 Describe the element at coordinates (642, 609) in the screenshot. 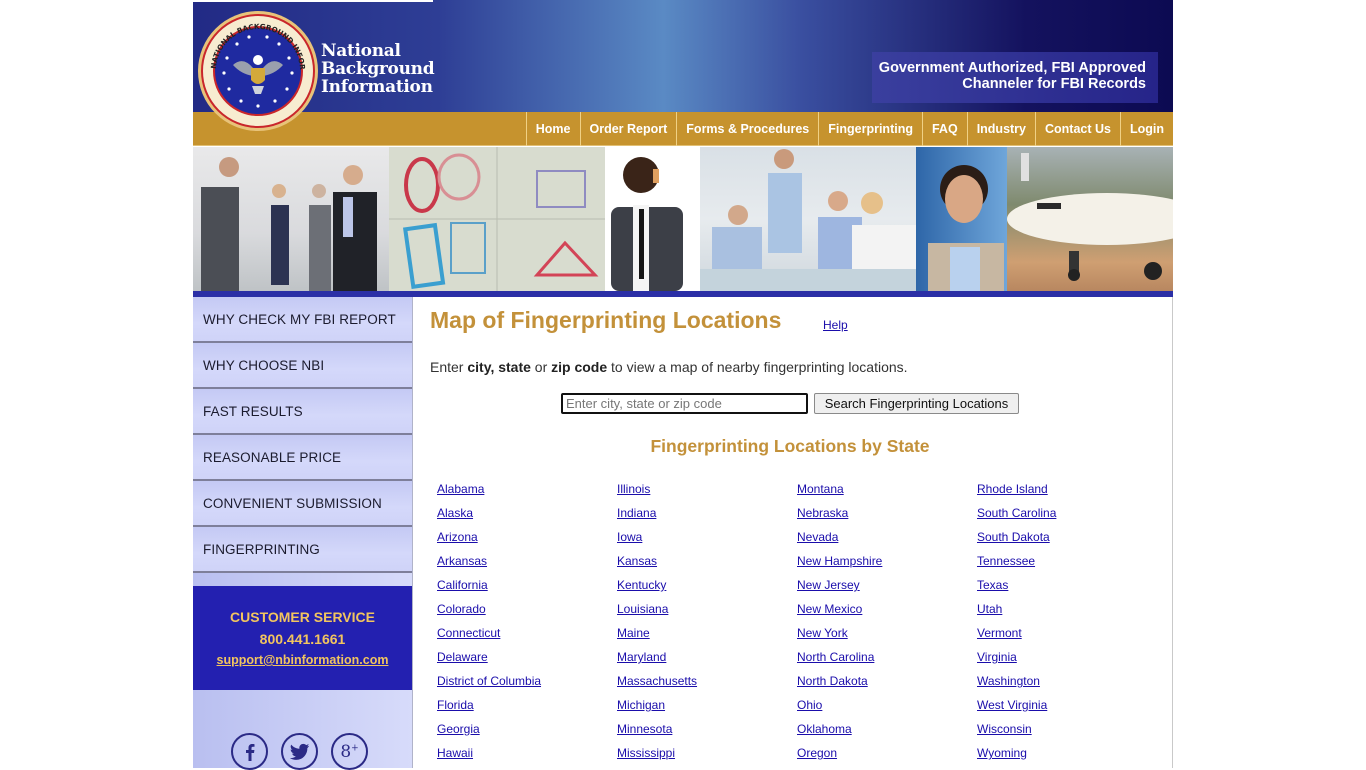

I see `state-link: Louisiana` at that location.